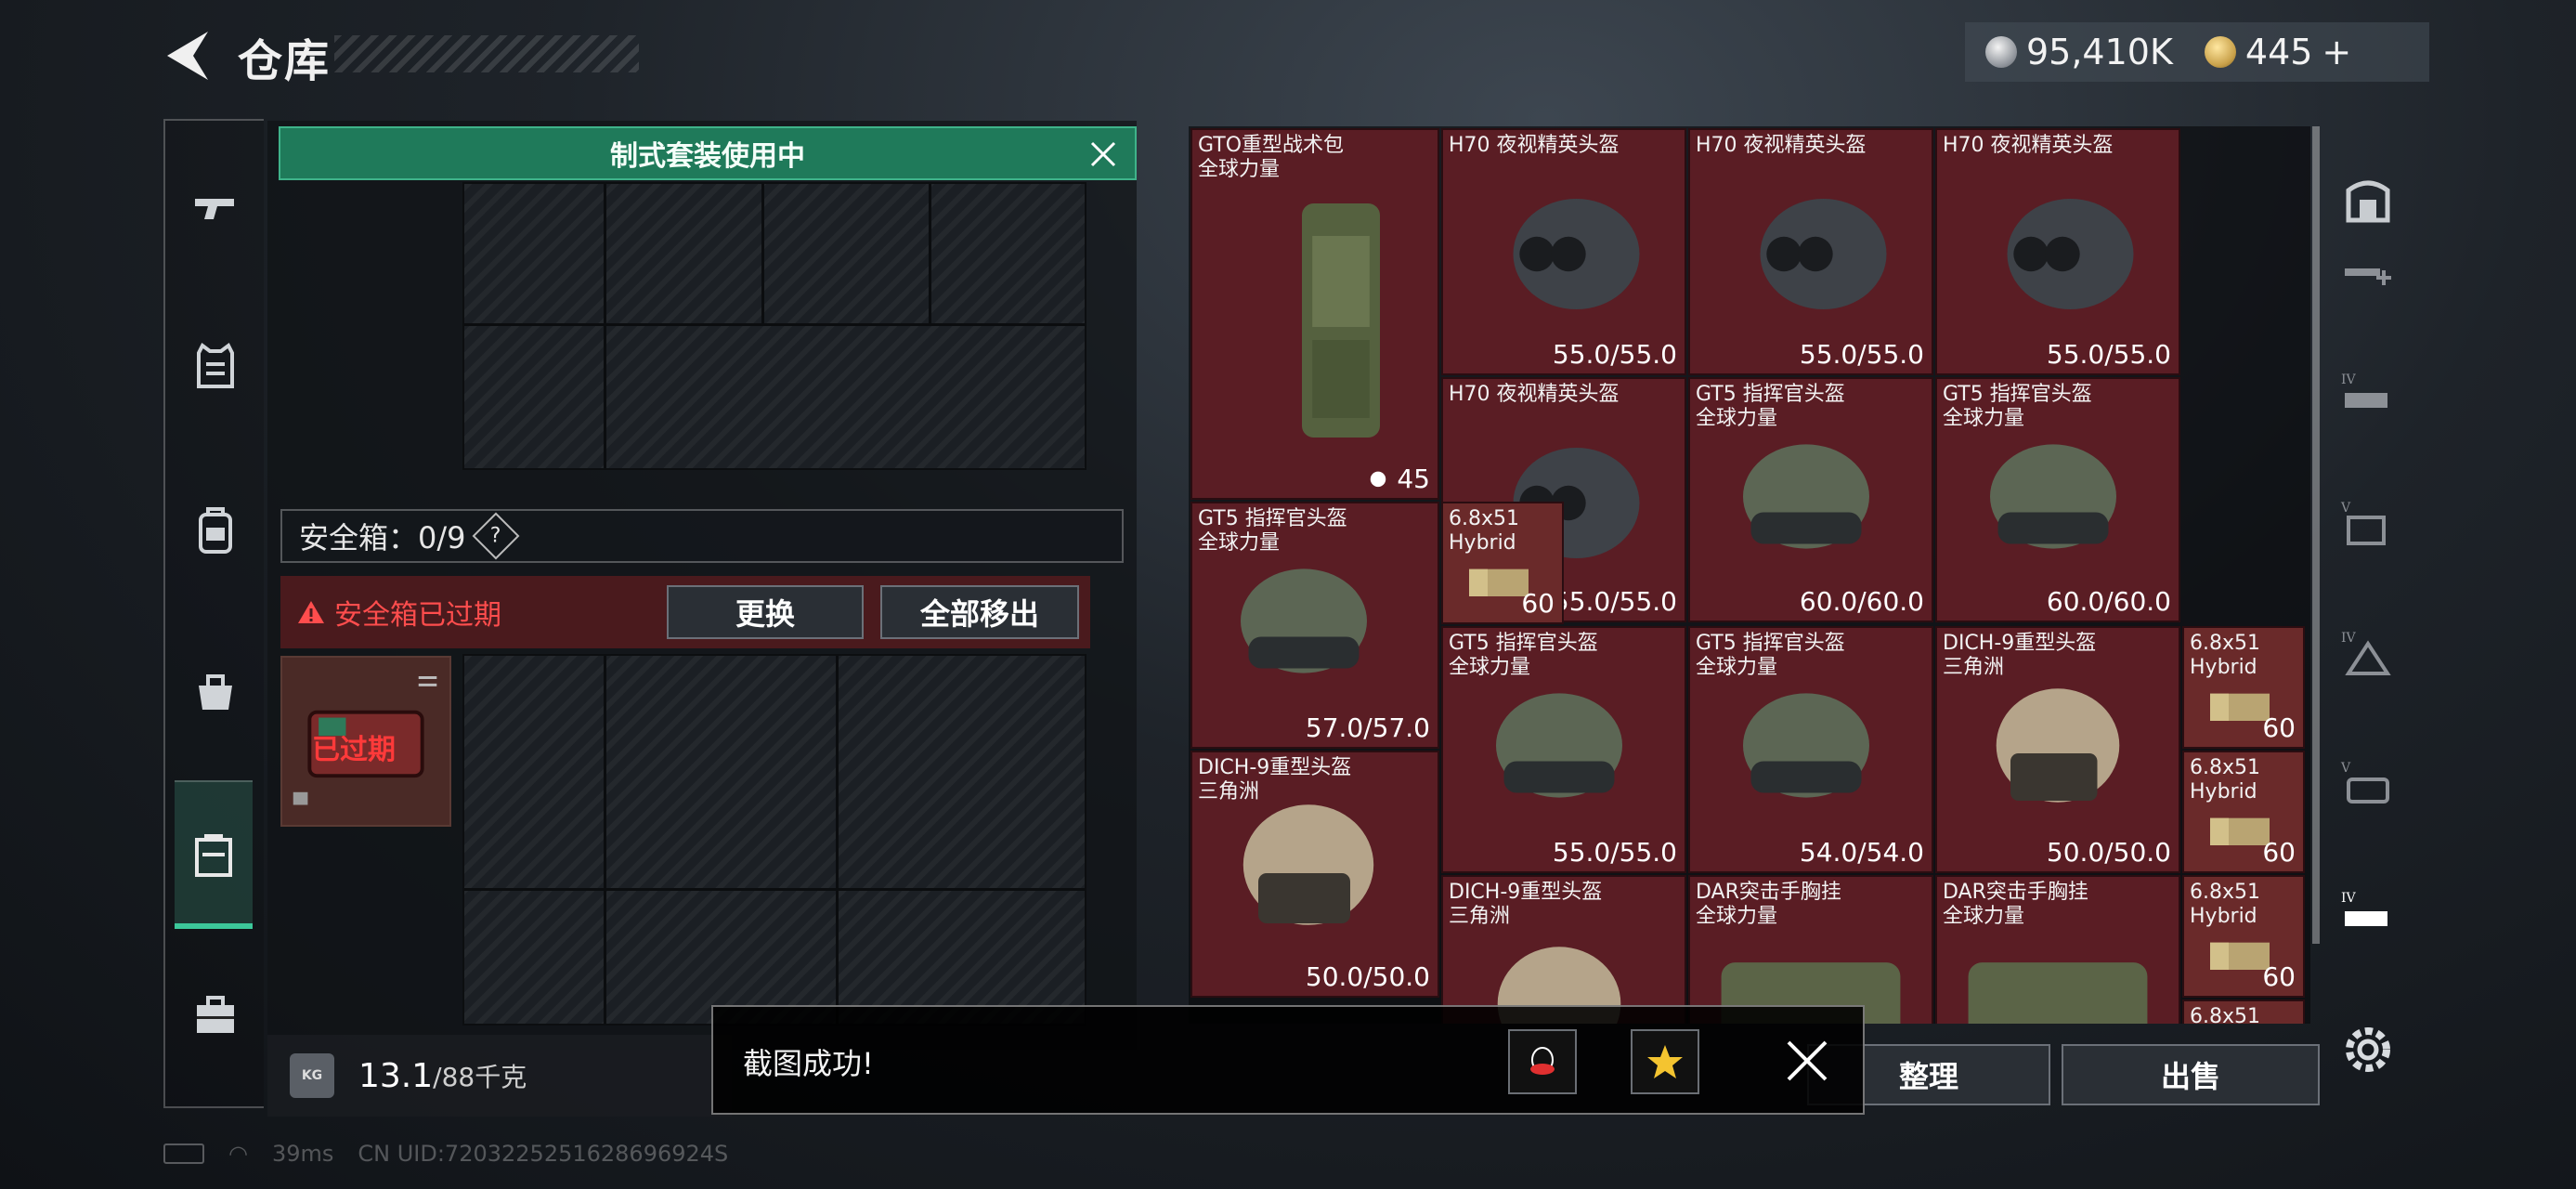  I want to click on rail-item-armor-v: V, so click(2368, 526).